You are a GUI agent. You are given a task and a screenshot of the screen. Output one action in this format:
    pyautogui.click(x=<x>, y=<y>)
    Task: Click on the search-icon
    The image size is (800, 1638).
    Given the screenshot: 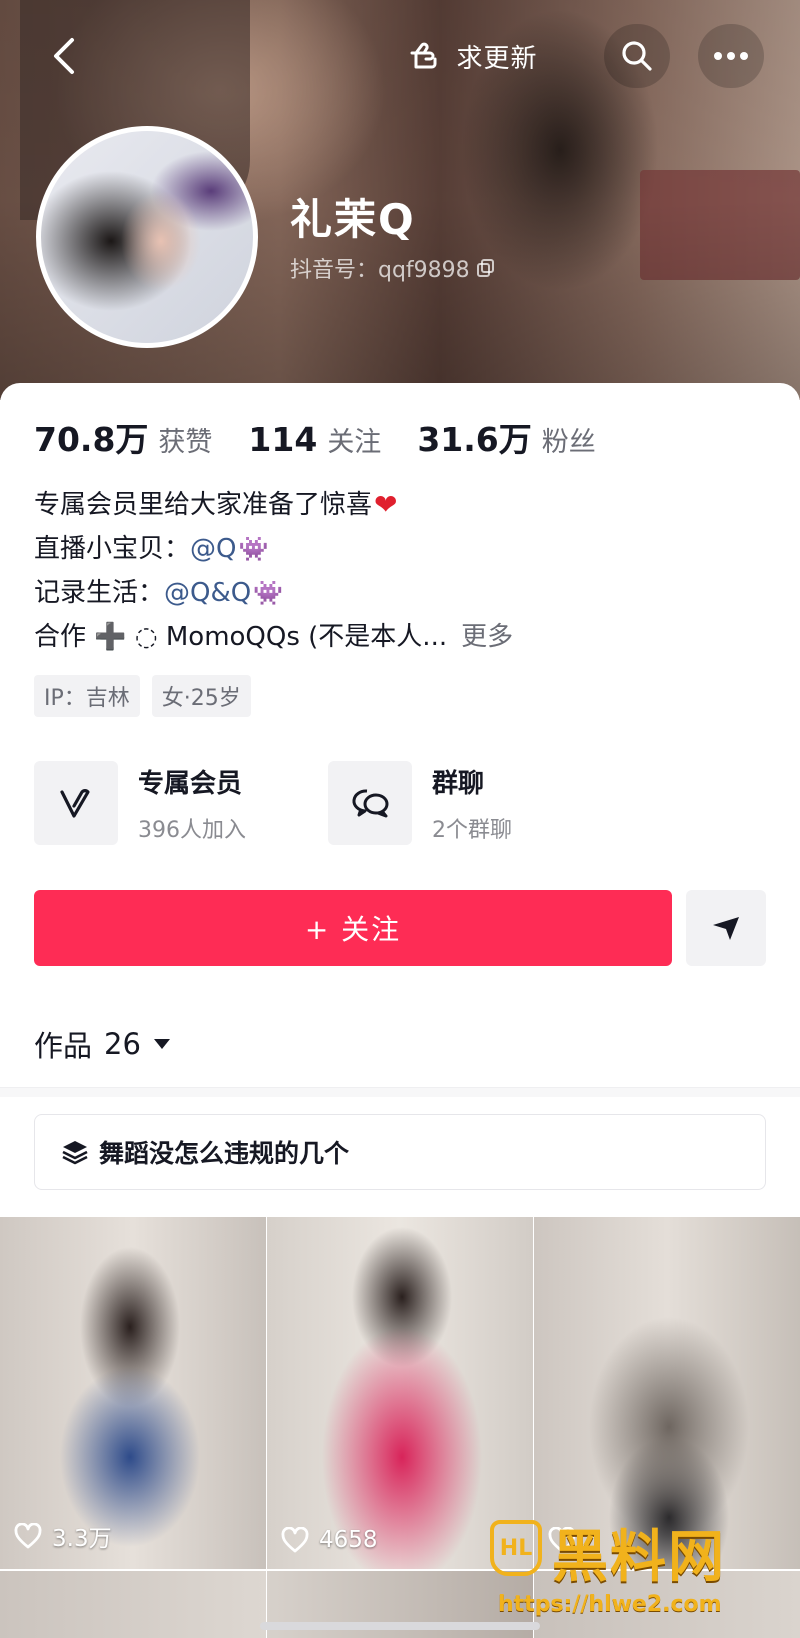 What is the action you would take?
    pyautogui.click(x=637, y=56)
    